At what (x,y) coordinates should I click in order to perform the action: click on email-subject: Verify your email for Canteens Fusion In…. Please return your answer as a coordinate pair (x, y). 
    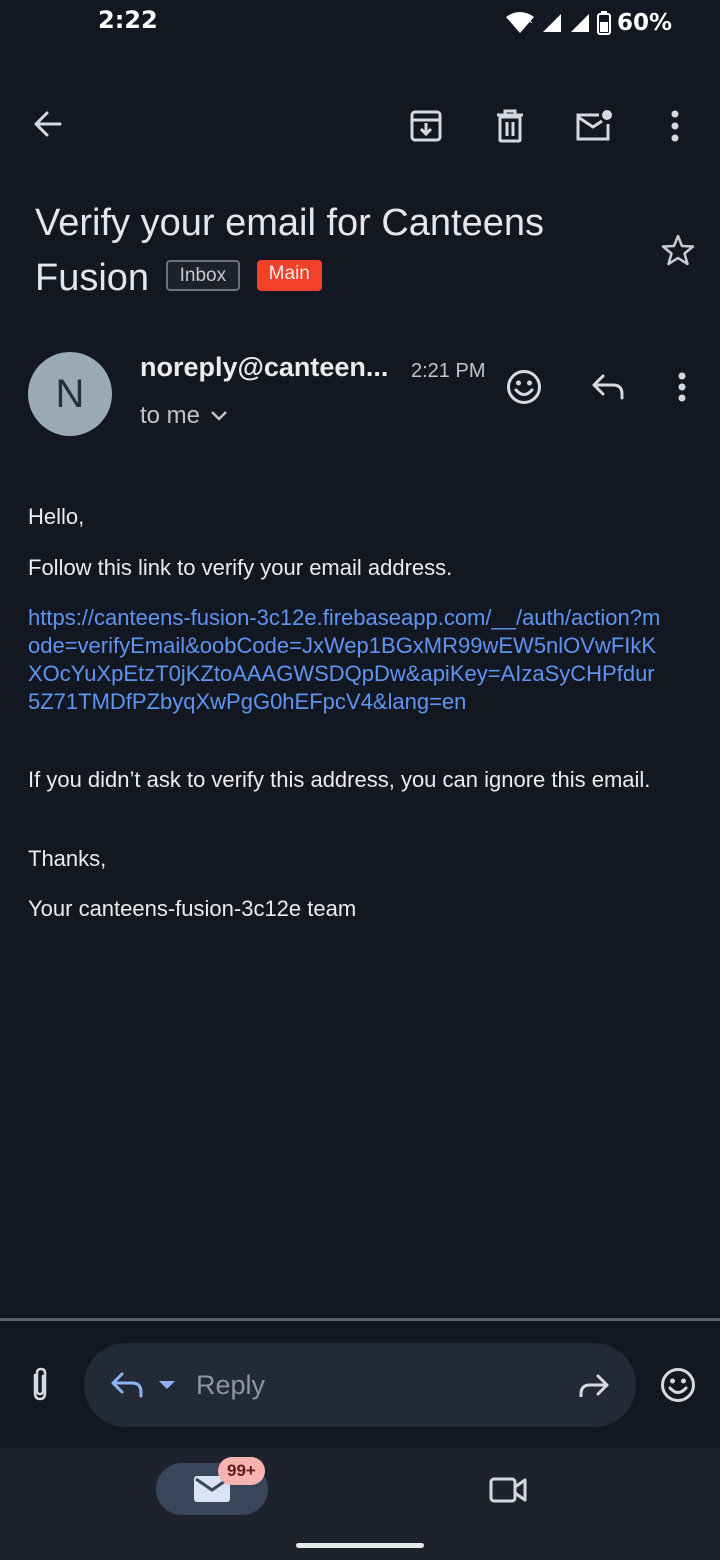
    Looking at the image, I should click on (335, 251).